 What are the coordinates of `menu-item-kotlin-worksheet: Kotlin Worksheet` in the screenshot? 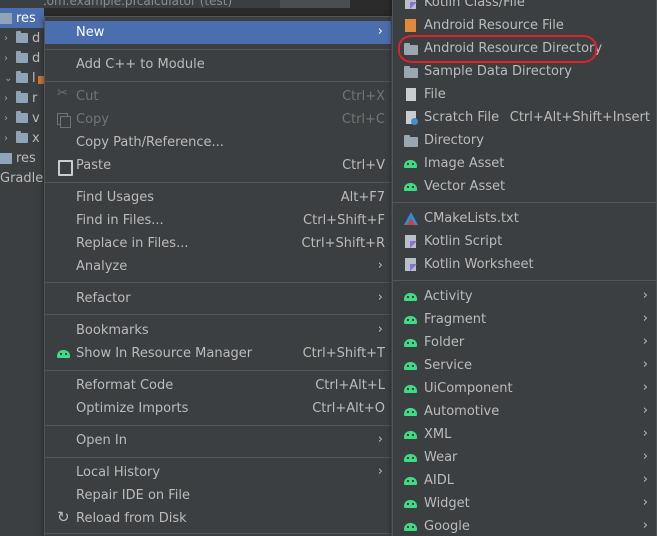 It's located at (524, 264).